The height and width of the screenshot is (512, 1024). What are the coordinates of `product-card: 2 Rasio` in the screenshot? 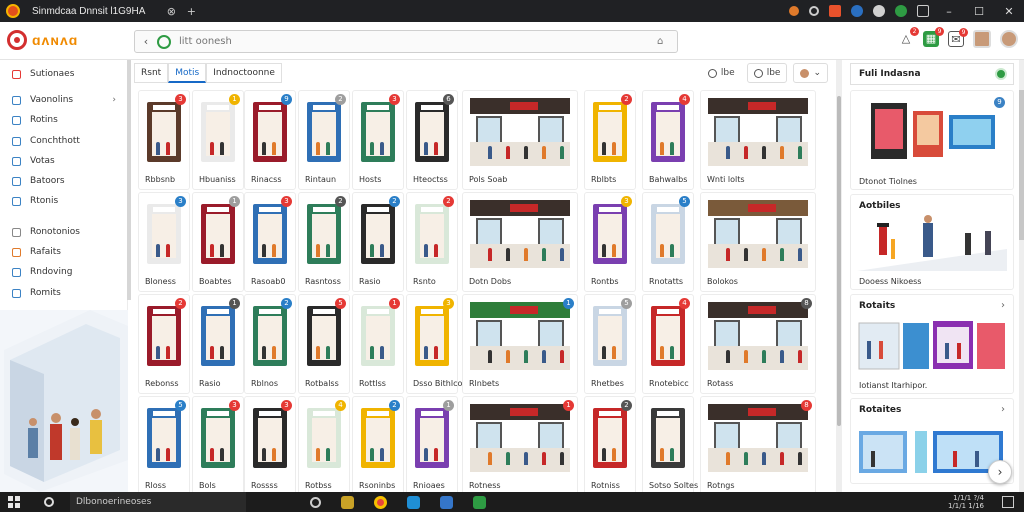 It's located at (378, 242).